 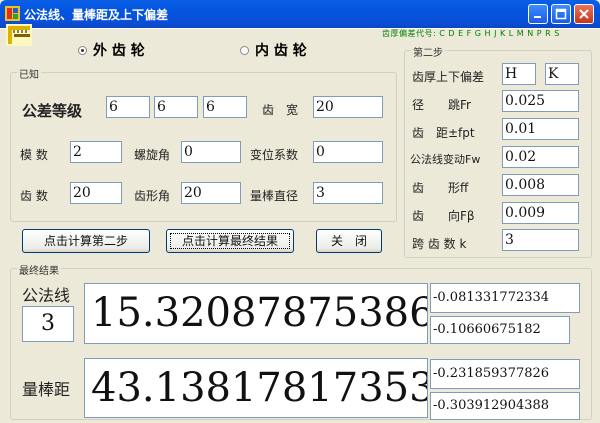 I want to click on shift-coefficient-input: 0, so click(x=348, y=152).